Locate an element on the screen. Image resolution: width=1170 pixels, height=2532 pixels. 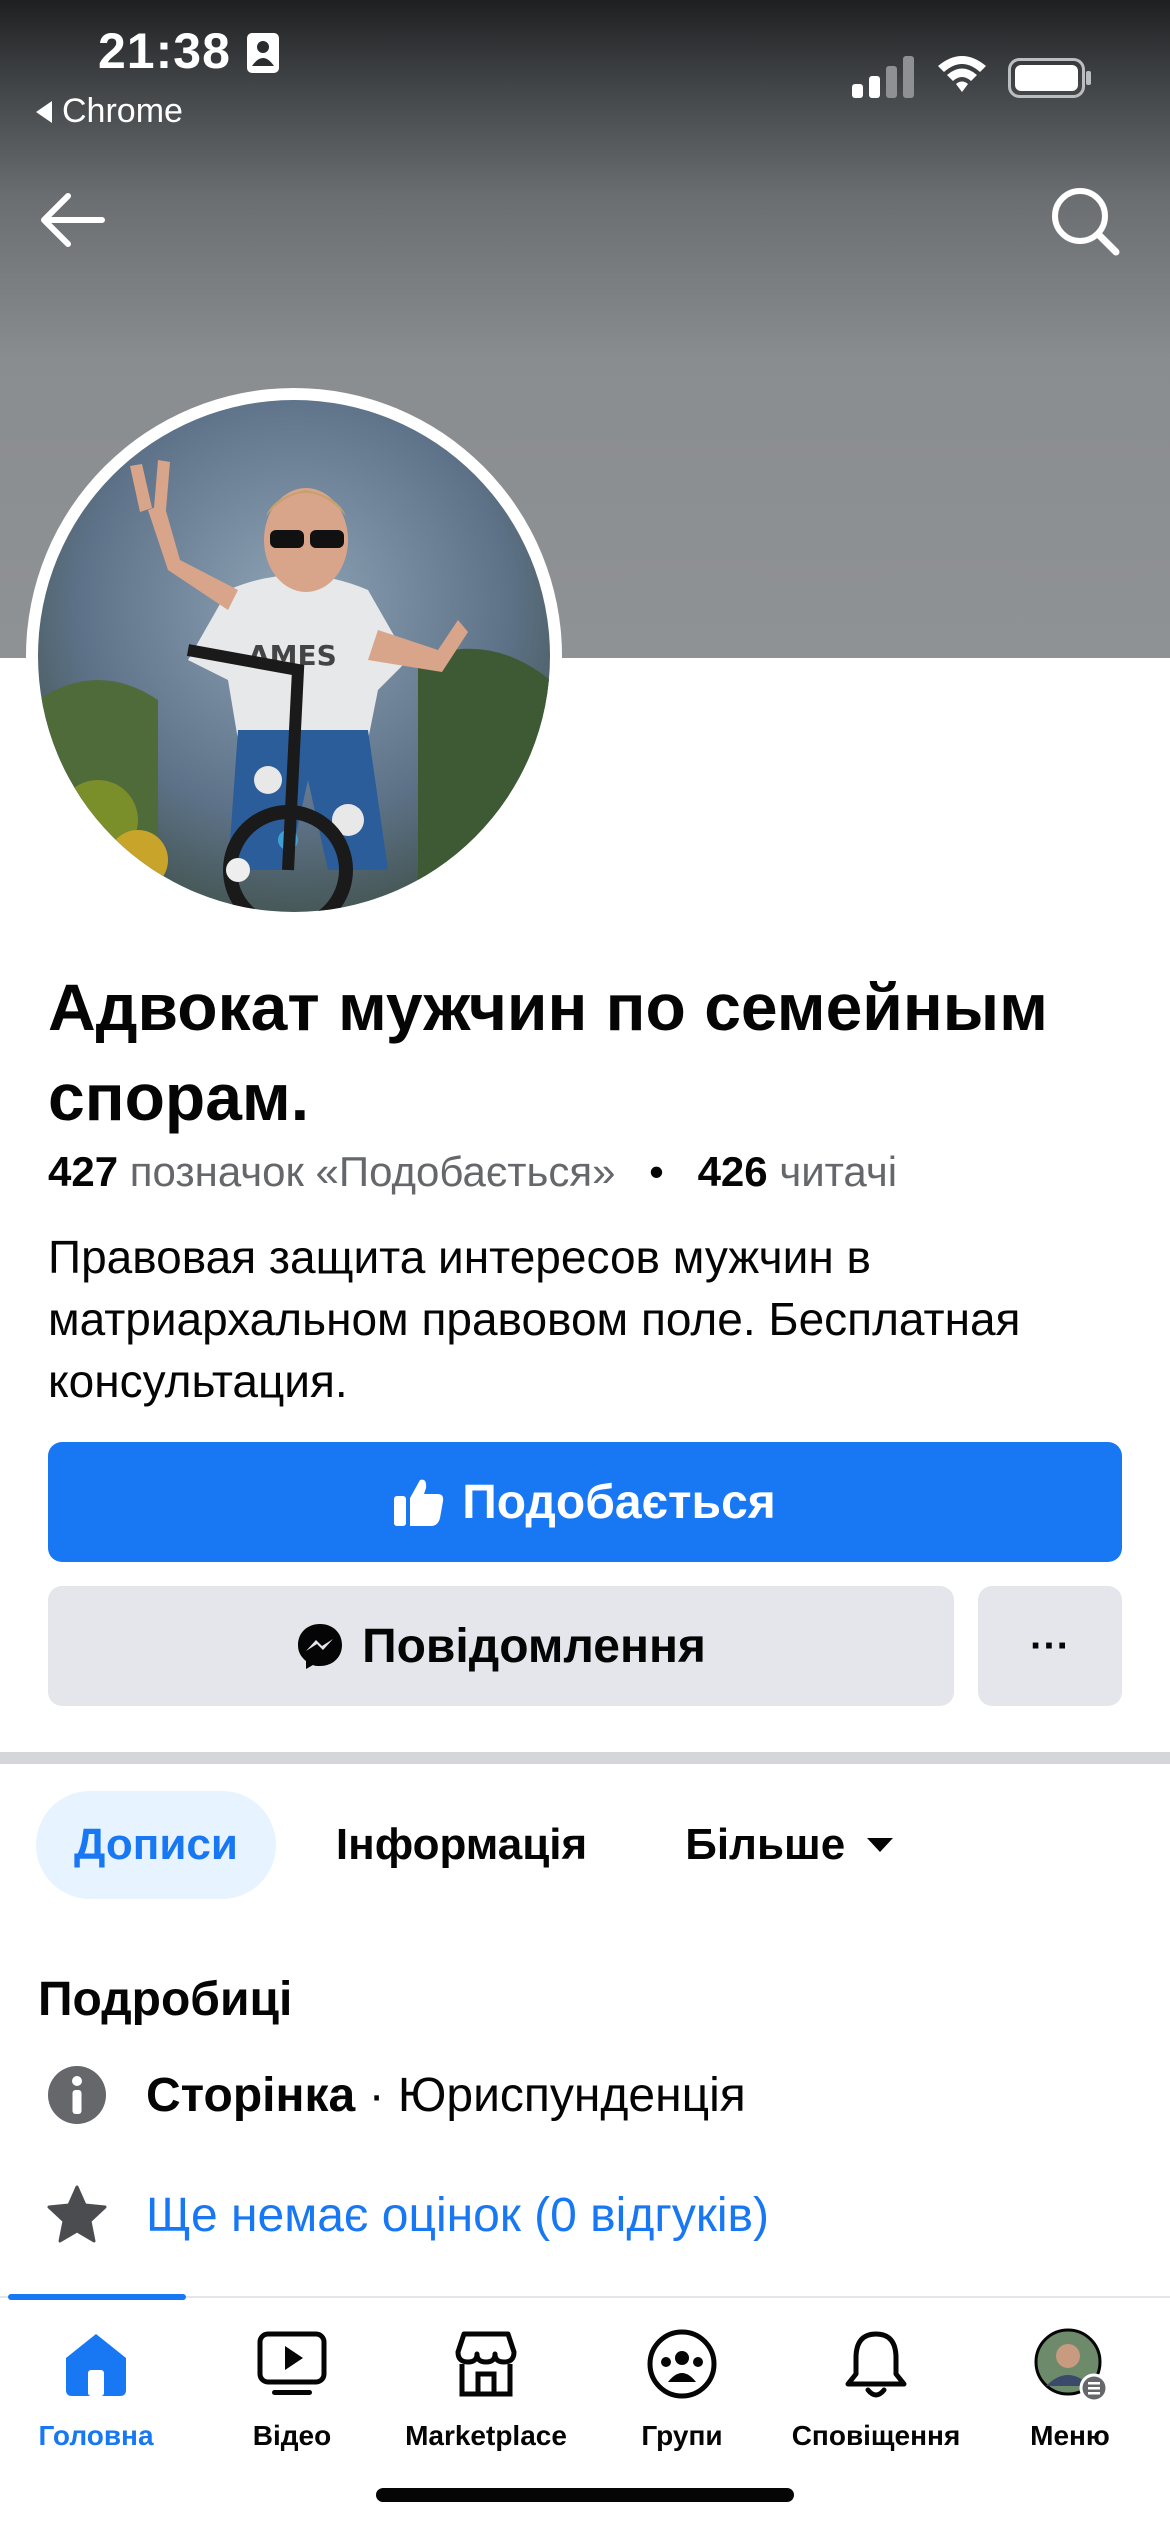
nav-menu: Меню is located at coordinates (1070, 2389).